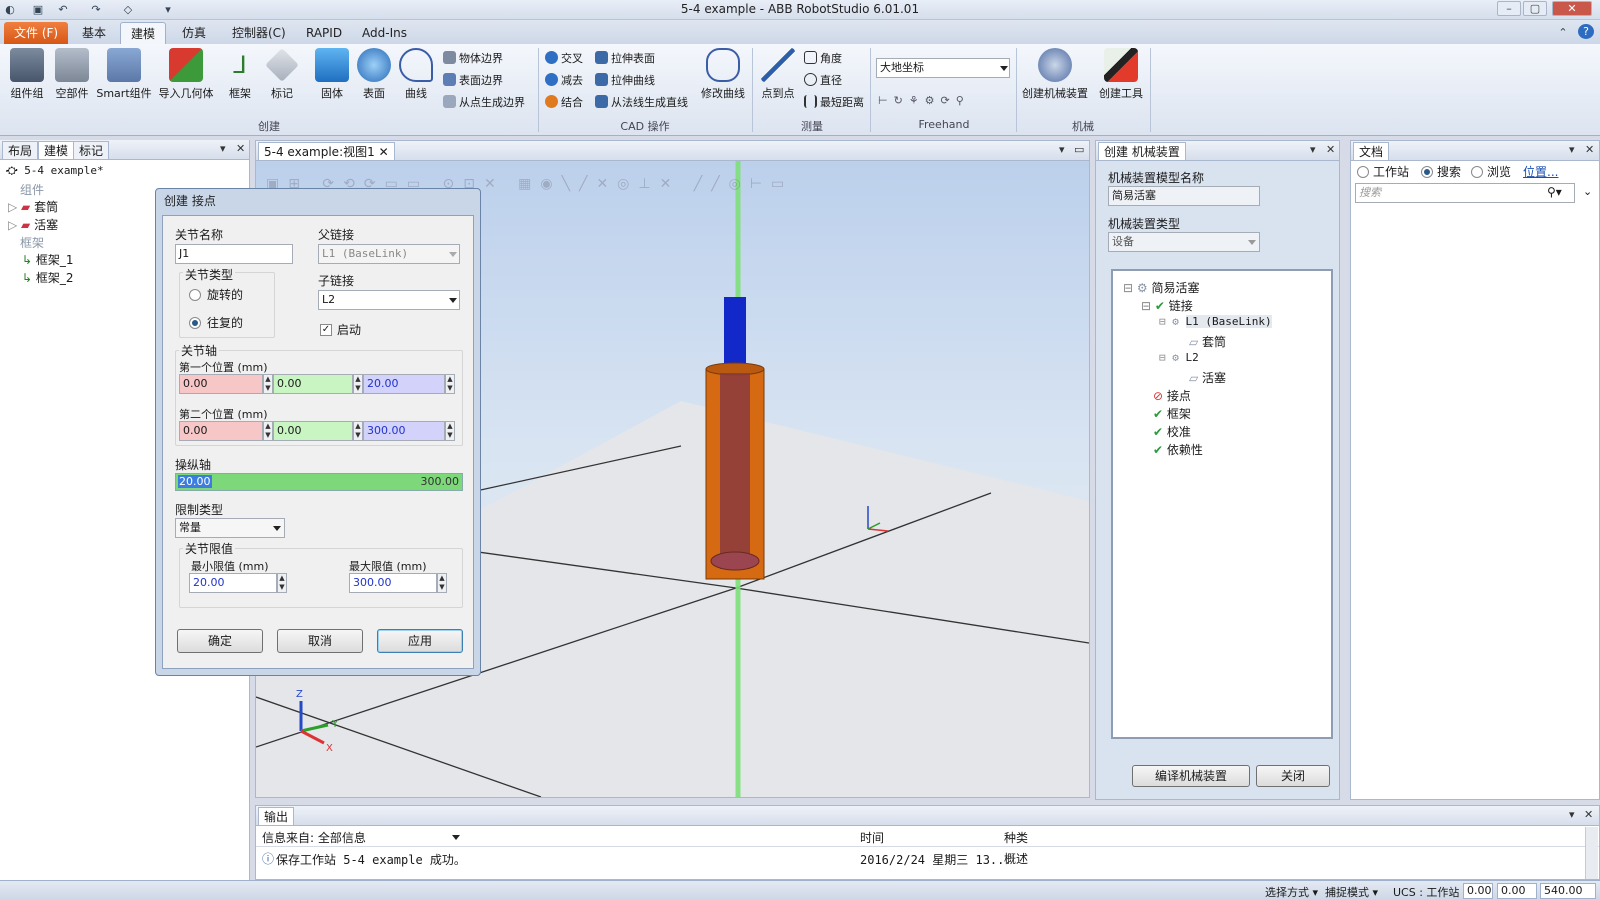  I want to click on tree-item-frame-2: ↳ 框架_2, so click(48, 277).